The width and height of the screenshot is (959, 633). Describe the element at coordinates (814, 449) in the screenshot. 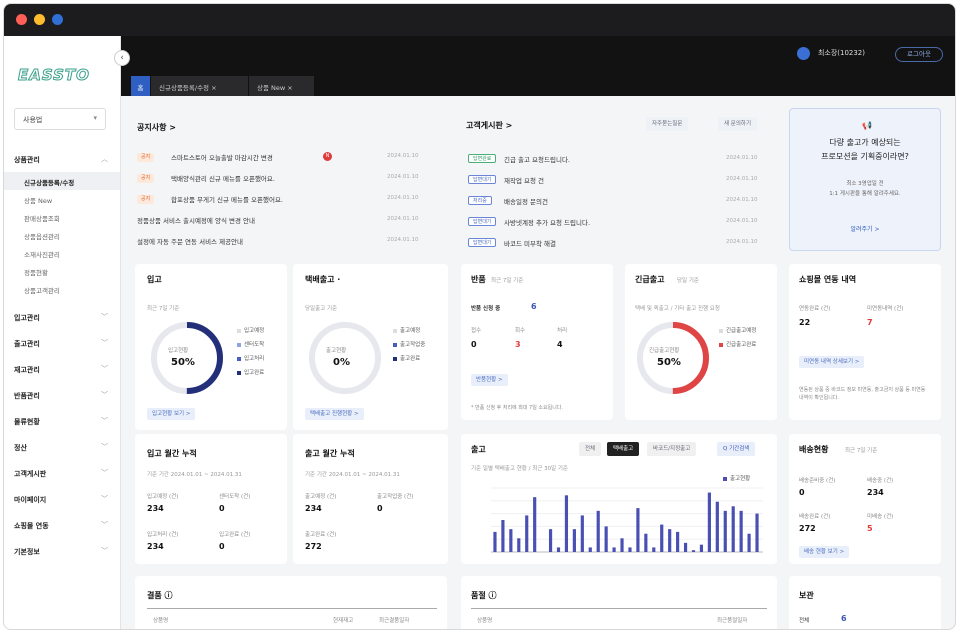

I see `delivery-title: 배송현황` at that location.